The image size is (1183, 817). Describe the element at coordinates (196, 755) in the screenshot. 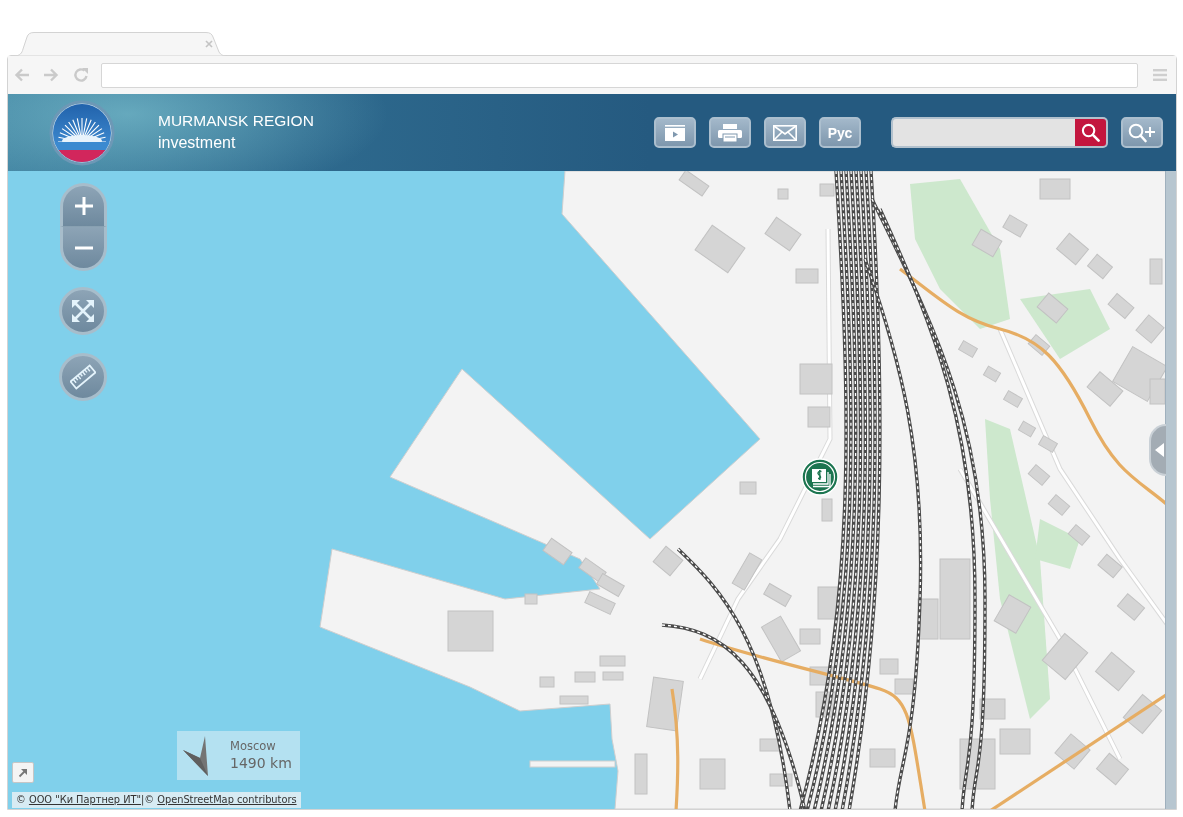

I see `pointer-arrow-icon` at that location.